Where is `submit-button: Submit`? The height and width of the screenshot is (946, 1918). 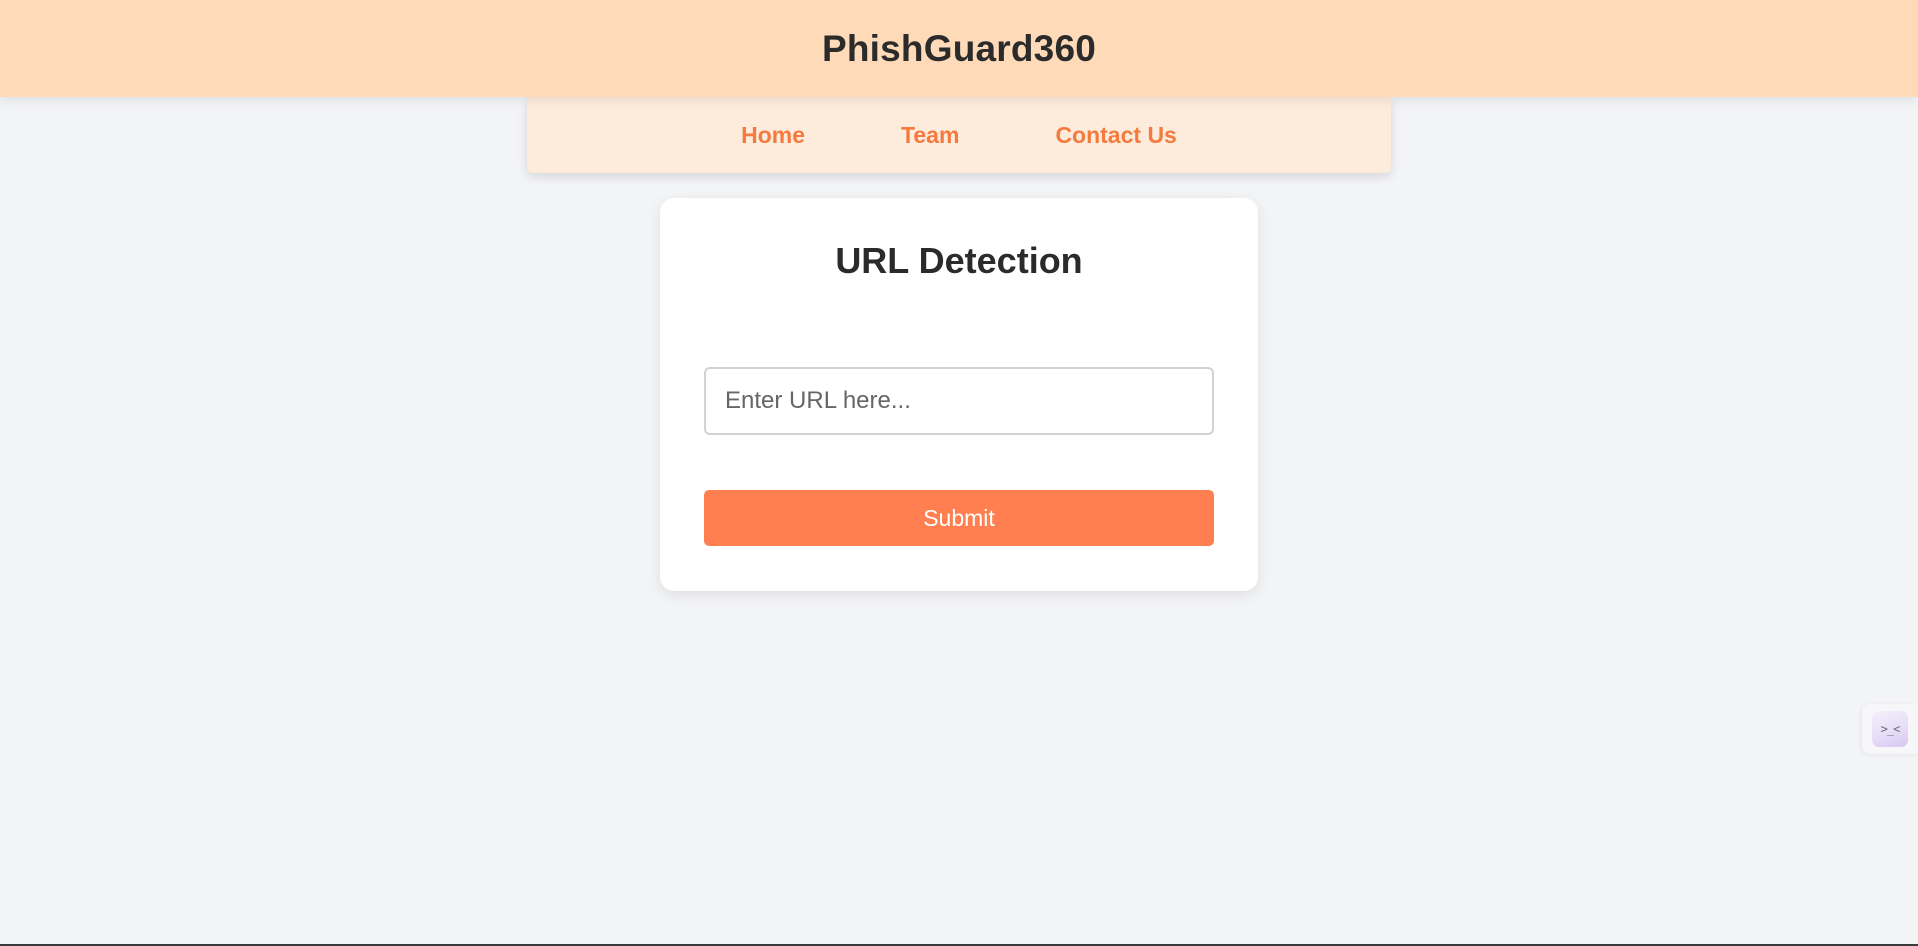 submit-button: Submit is located at coordinates (959, 518).